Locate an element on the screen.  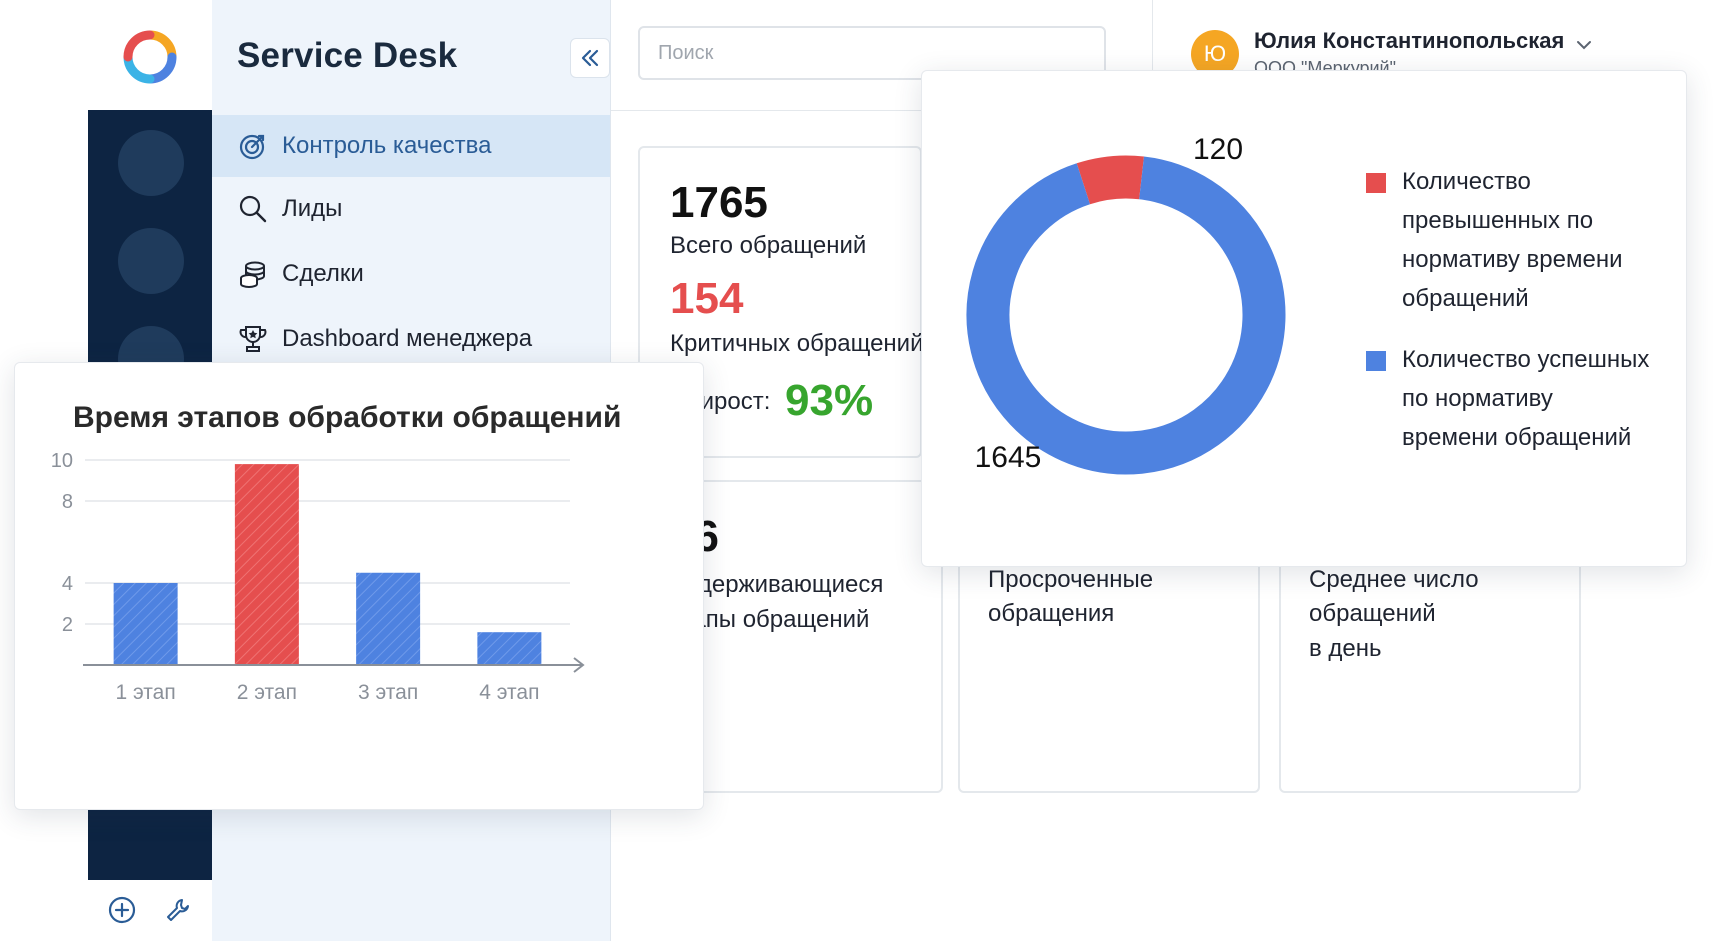
collapse-sidebar-button is located at coordinates (590, 58).